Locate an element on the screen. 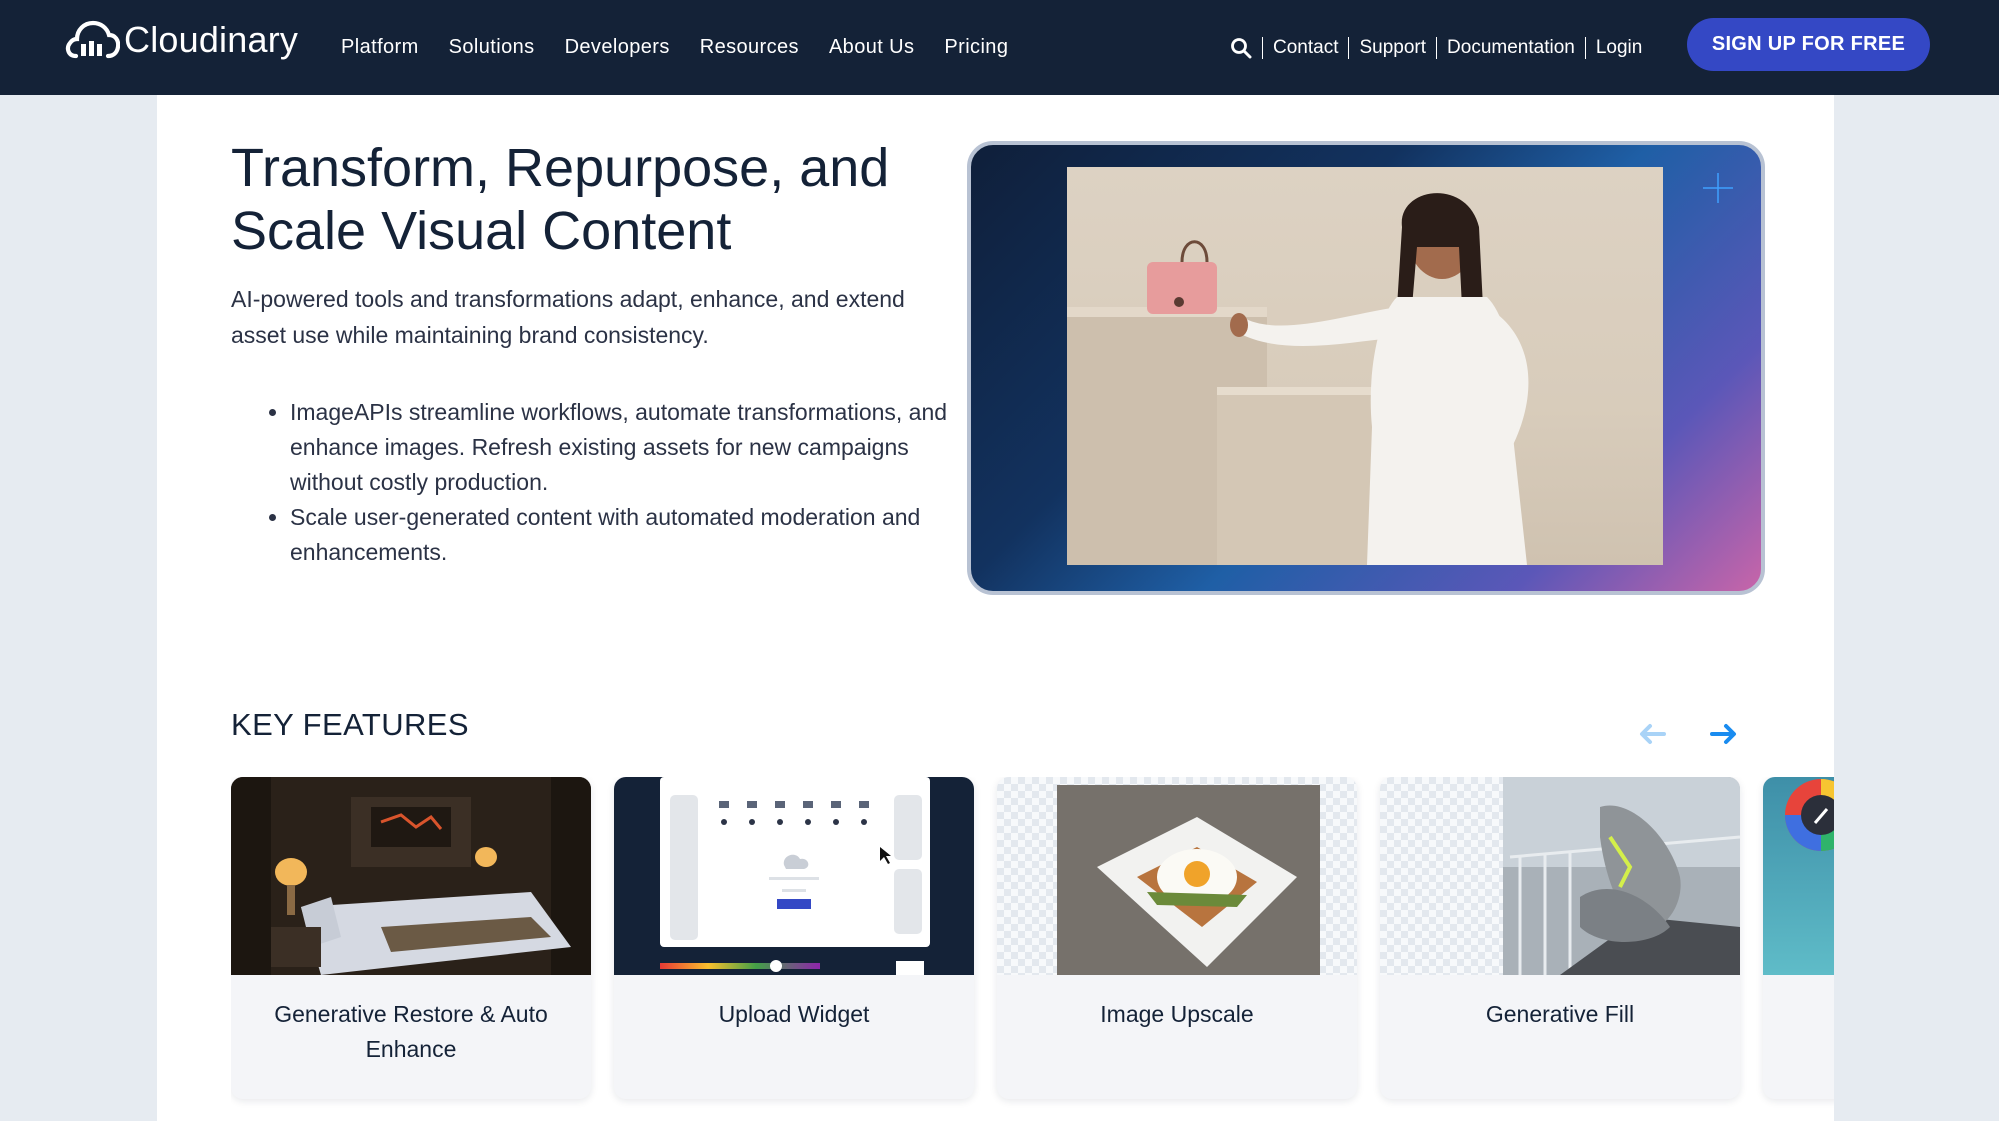 The image size is (1999, 1121). upload-widget-image is located at coordinates (794, 876).